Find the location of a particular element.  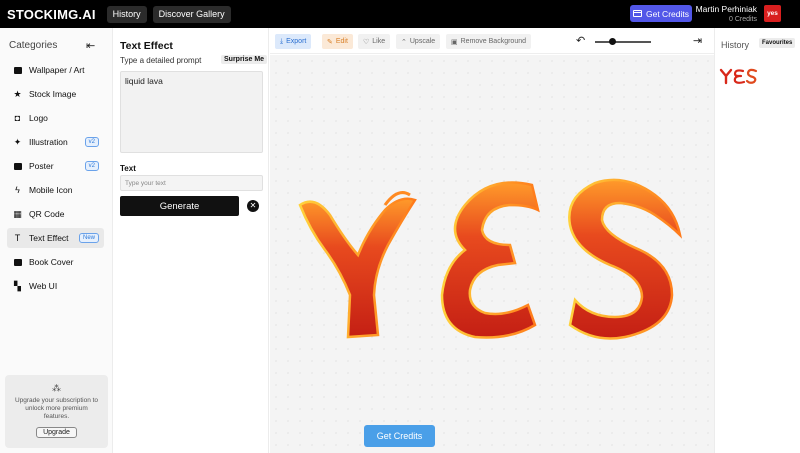

text-icon: T is located at coordinates (17, 238).